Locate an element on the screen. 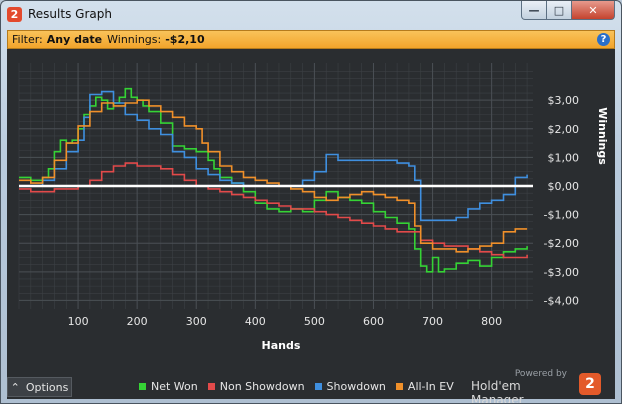 This screenshot has width=622, height=404. legend-label-non-showdown: Non Showdown is located at coordinates (262, 386).